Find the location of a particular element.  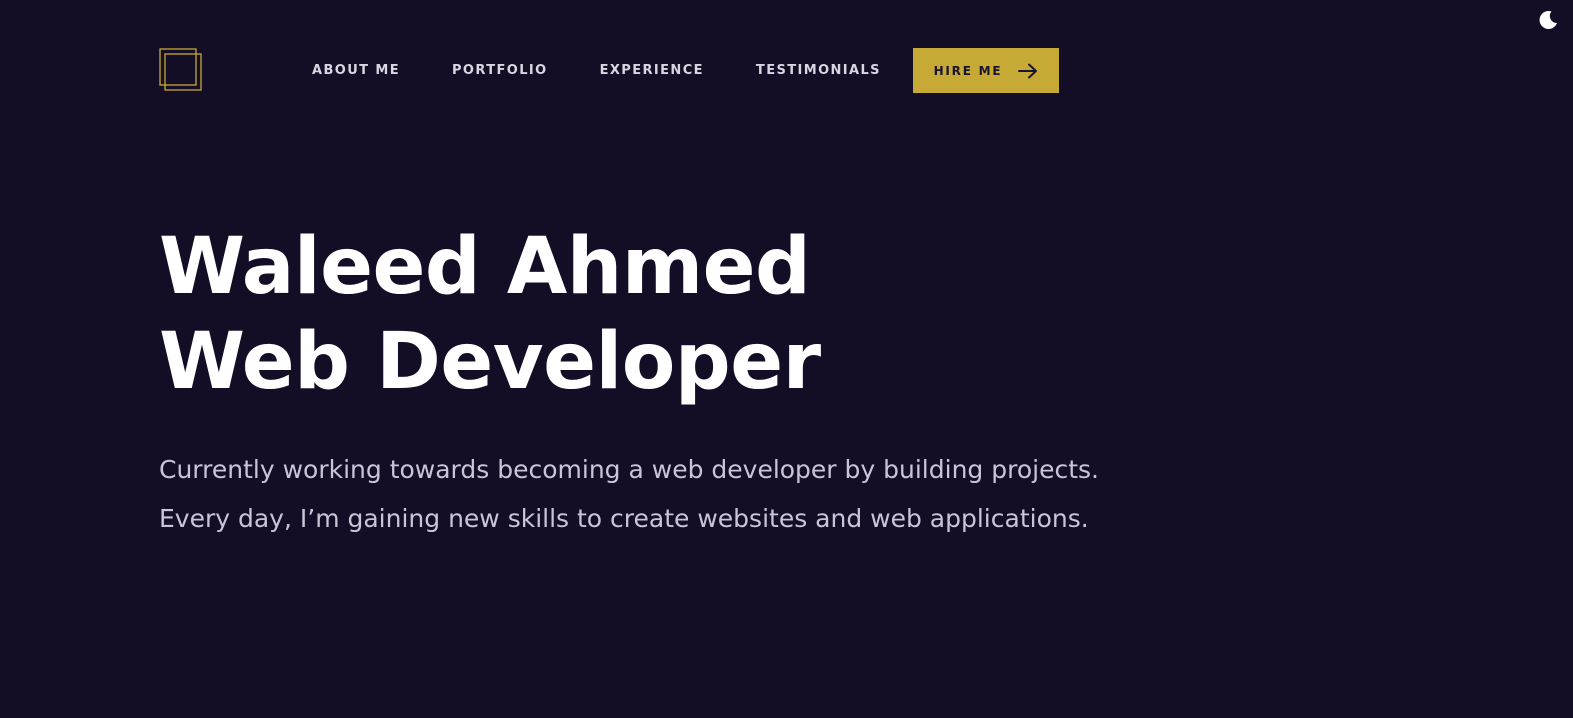

arrow-right-icon is located at coordinates (1028, 70).